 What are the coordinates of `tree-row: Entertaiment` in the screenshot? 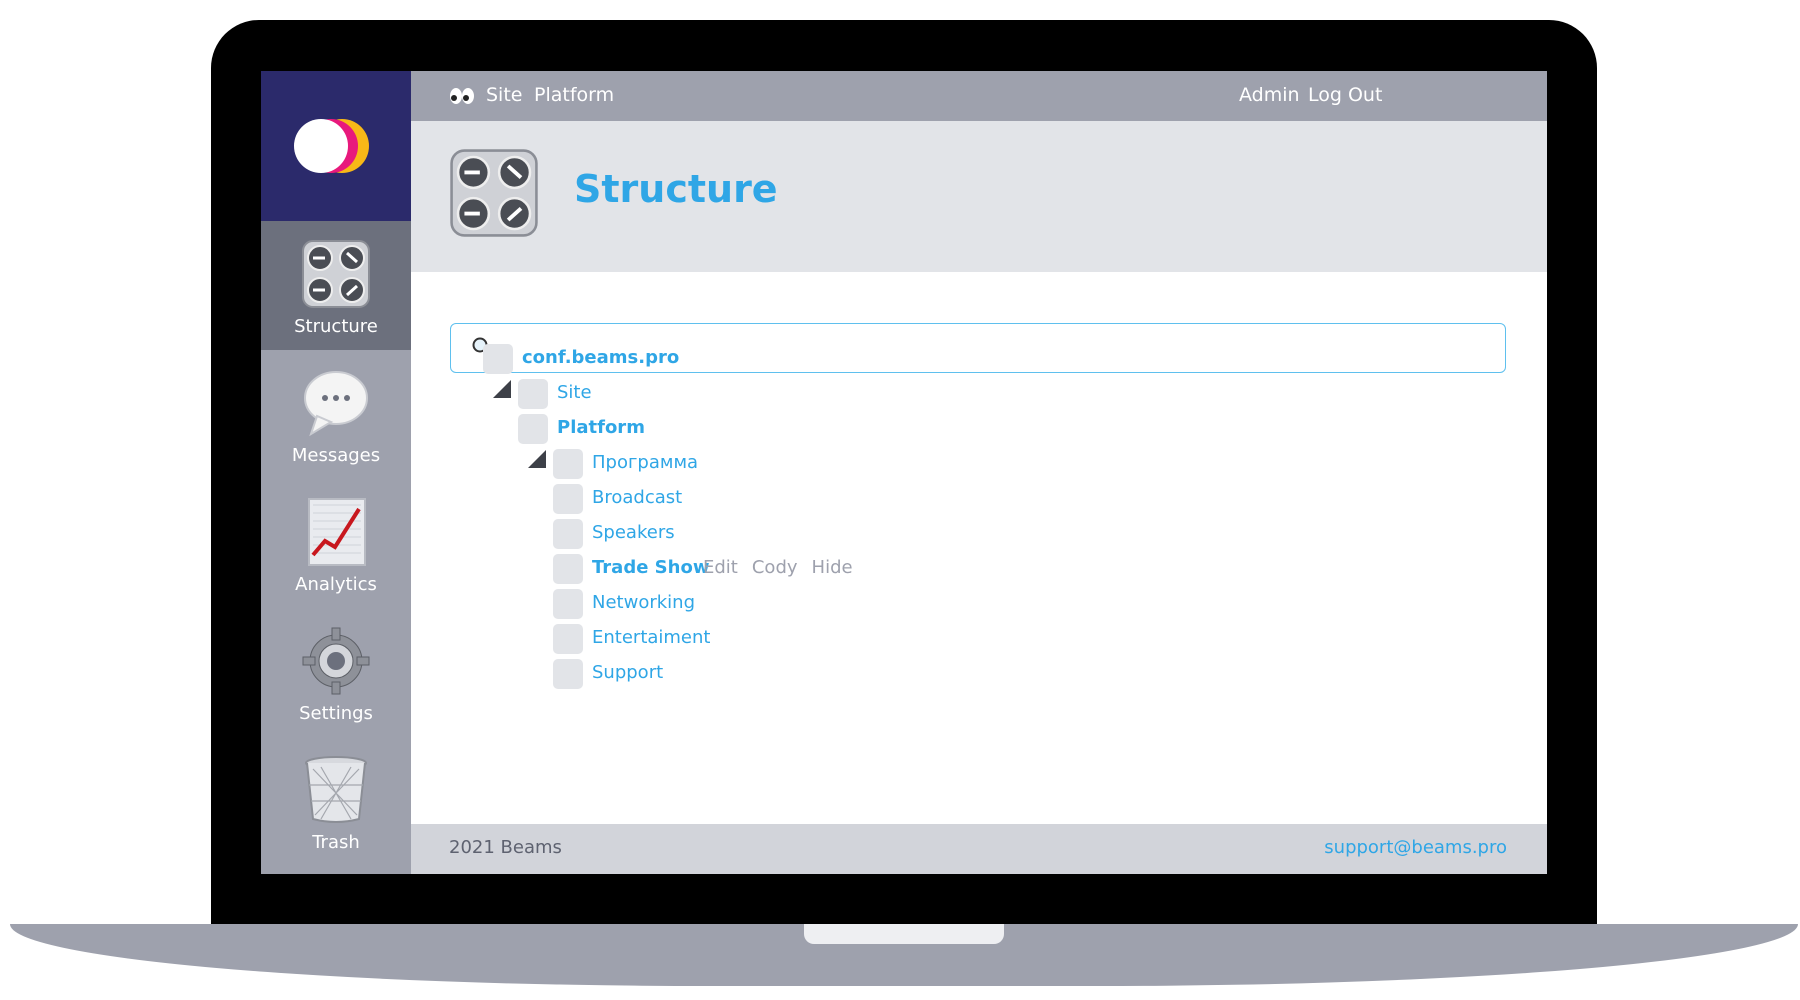 It's located at (753, 639).